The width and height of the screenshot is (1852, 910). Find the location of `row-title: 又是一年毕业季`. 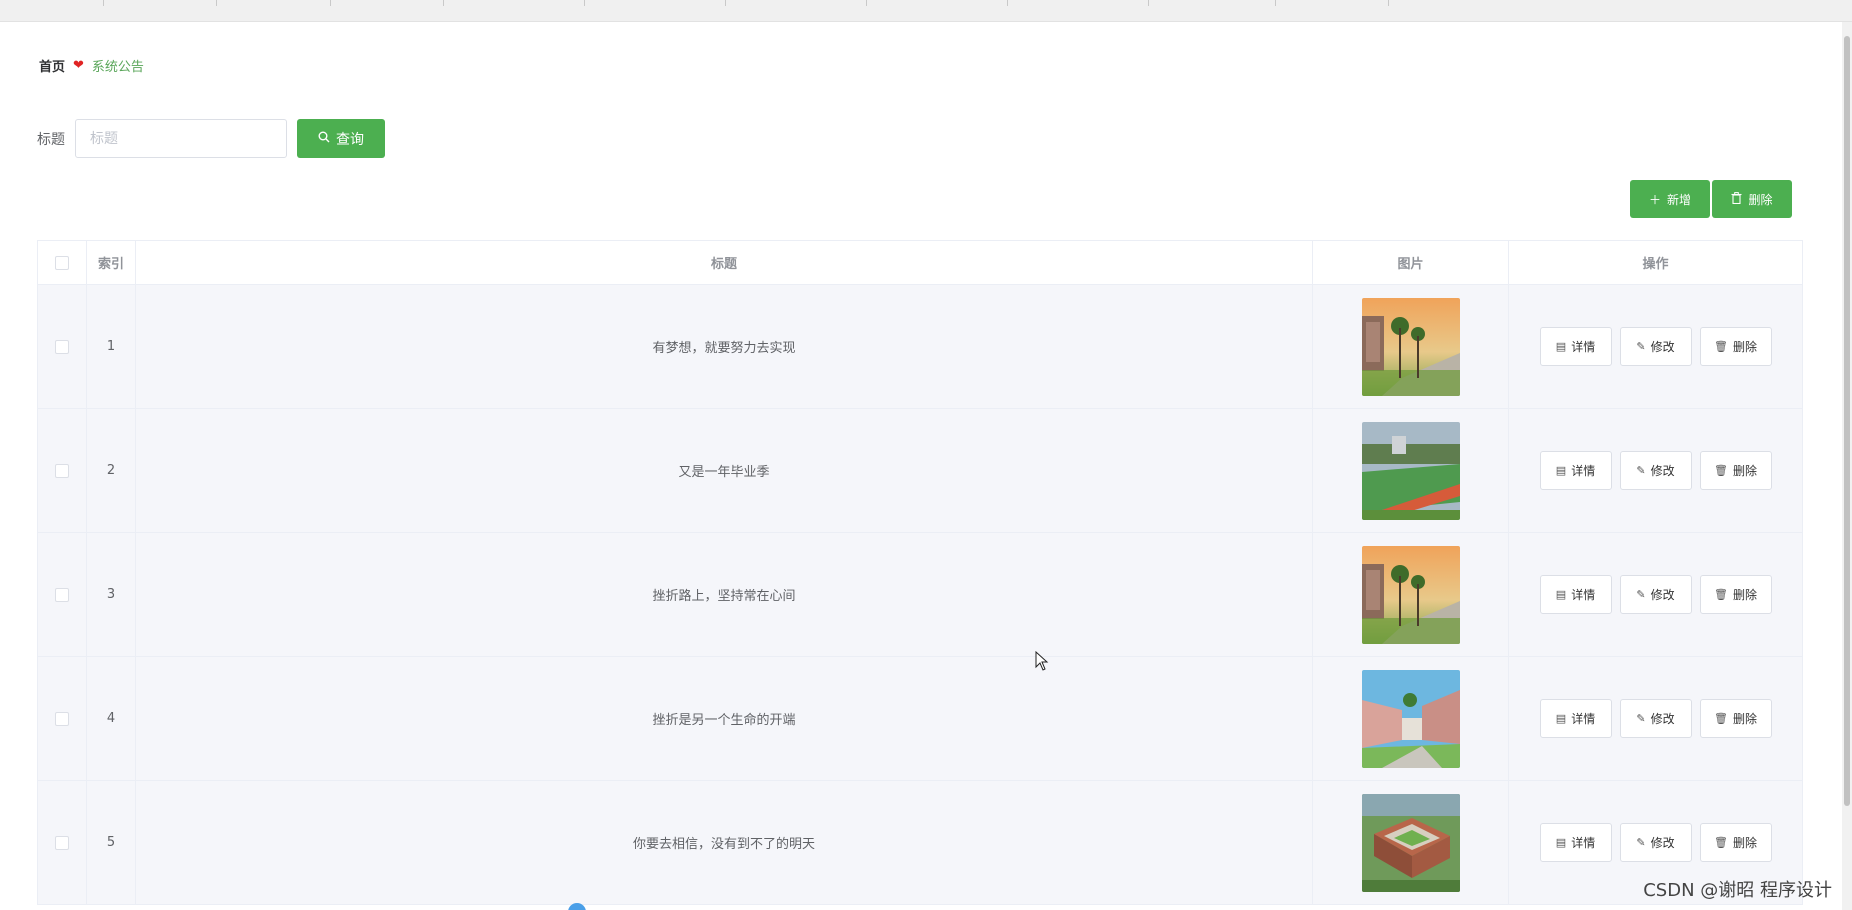

row-title: 又是一年毕业季 is located at coordinates (724, 470).